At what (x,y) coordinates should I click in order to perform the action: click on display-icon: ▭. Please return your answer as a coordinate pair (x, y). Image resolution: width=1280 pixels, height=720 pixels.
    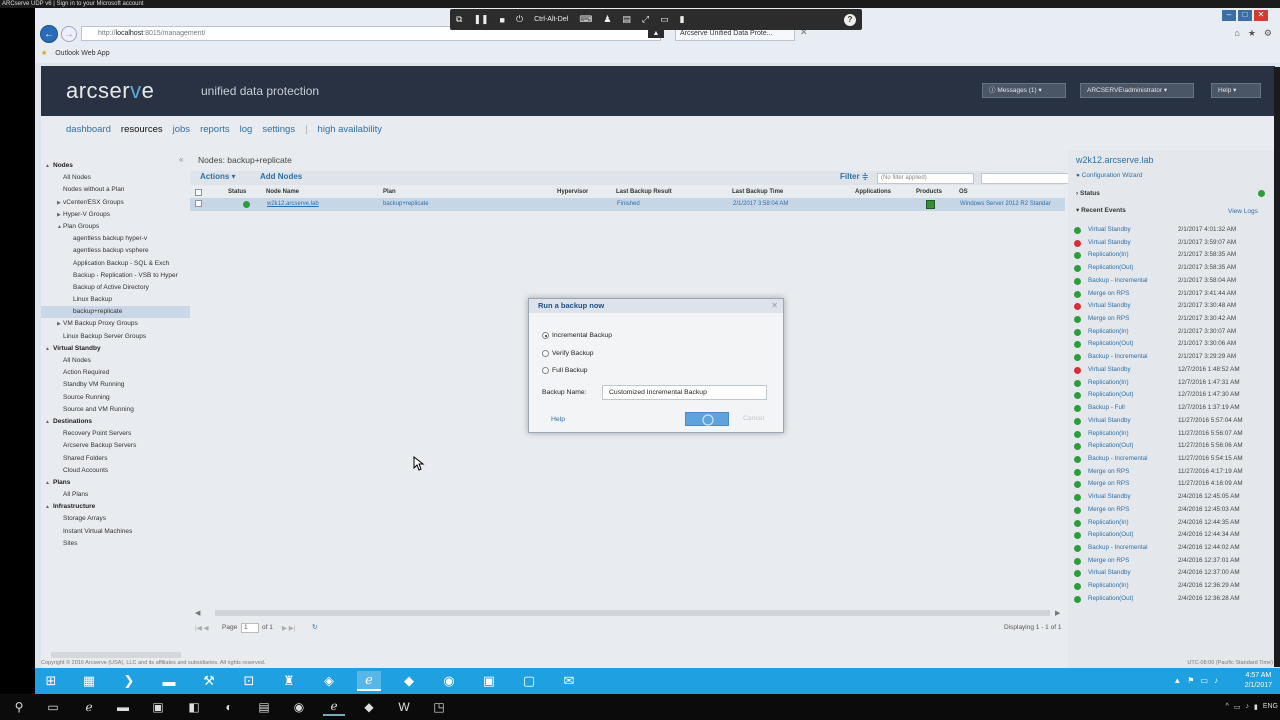
    Looking at the image, I should click on (664, 19).